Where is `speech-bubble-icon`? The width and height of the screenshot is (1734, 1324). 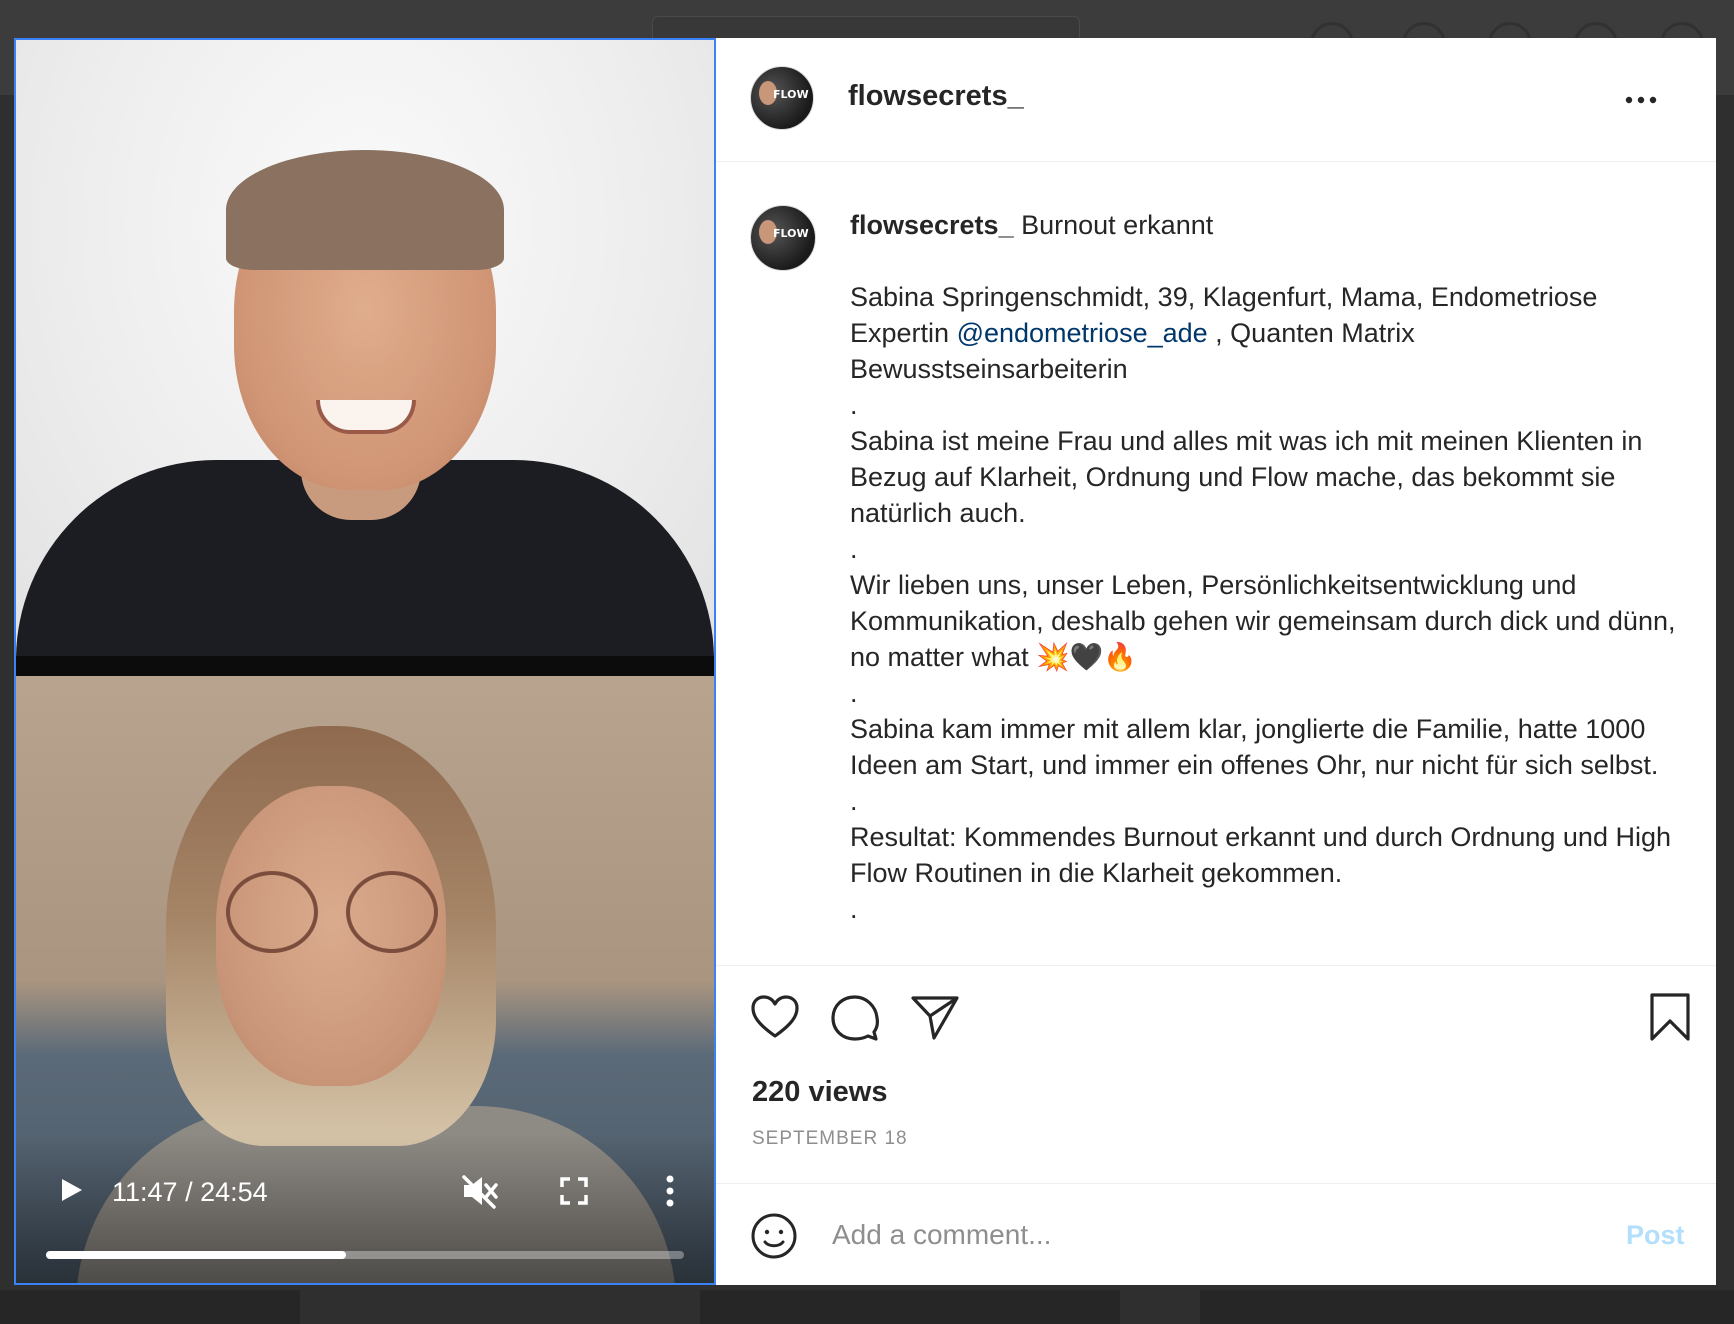 speech-bubble-icon is located at coordinates (855, 1018).